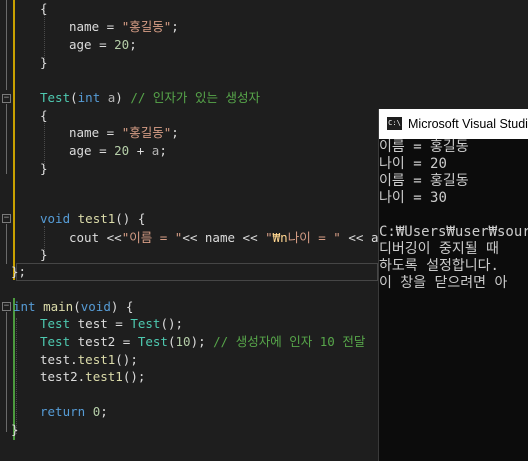 This screenshot has width=528, height=461. What do you see at coordinates (453, 232) in the screenshot?
I see `console-line: C:₩Users₩user₩source` at bounding box center [453, 232].